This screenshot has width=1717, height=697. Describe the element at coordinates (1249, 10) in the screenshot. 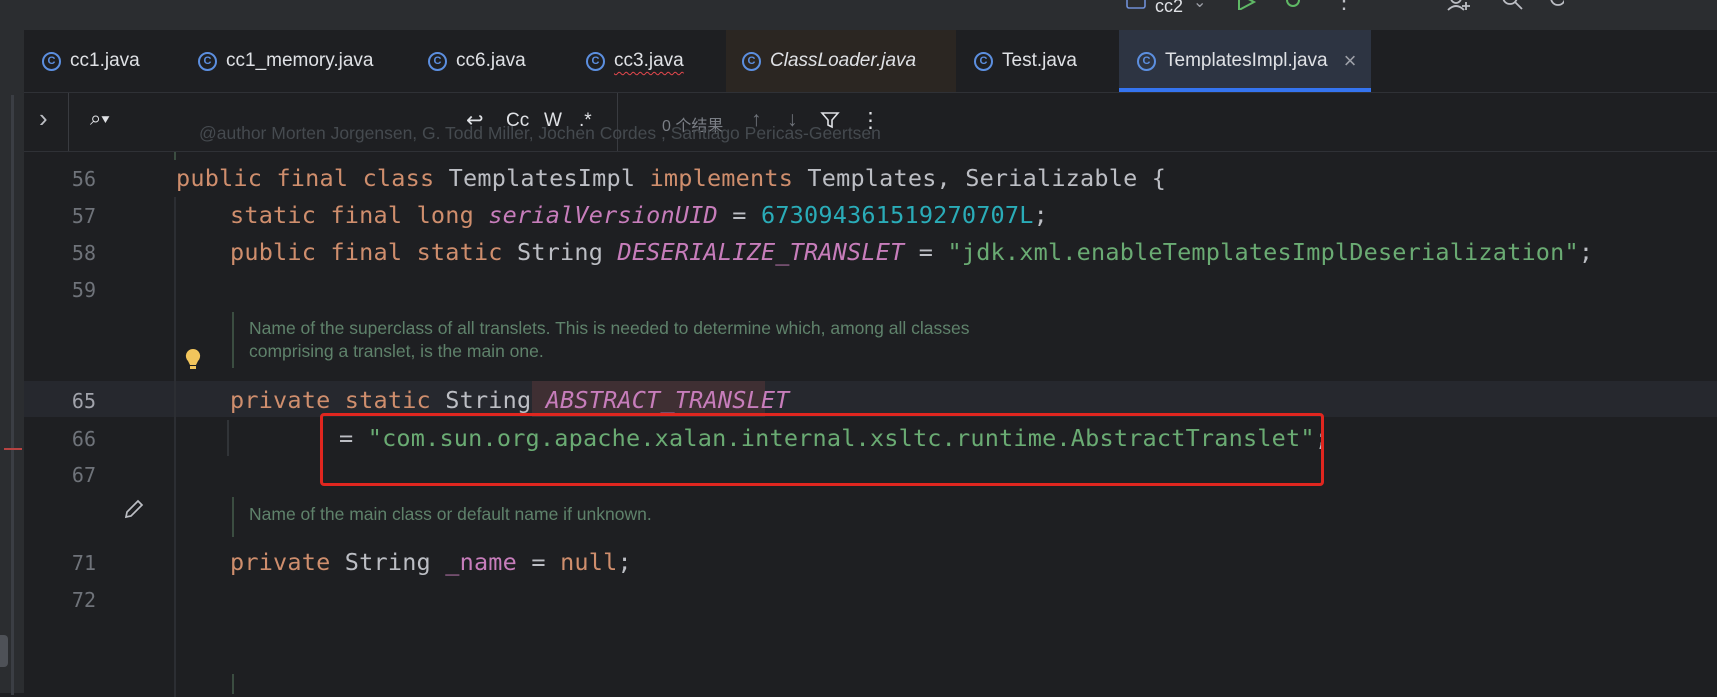

I see `run-icon` at that location.